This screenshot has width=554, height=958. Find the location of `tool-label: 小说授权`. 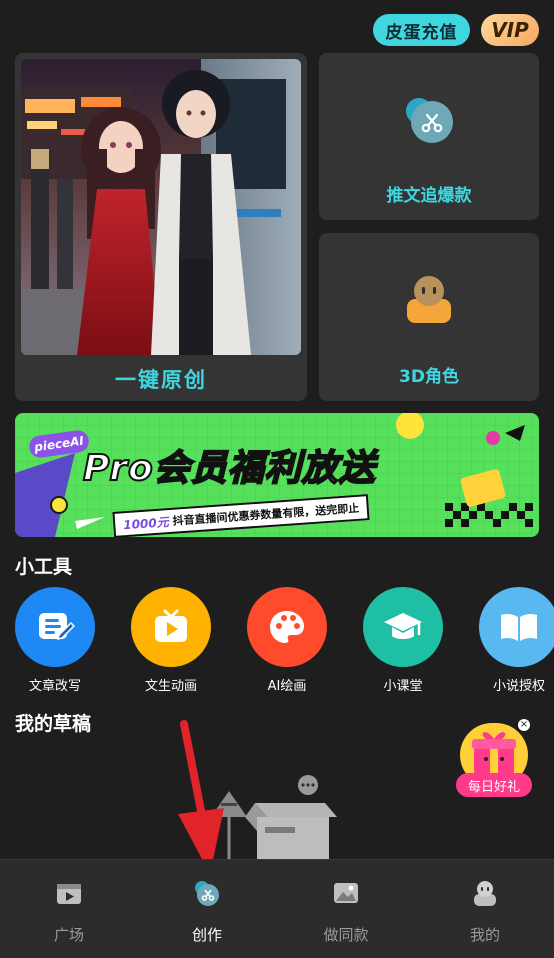

tool-label: 小说授权 is located at coordinates (518, 686).